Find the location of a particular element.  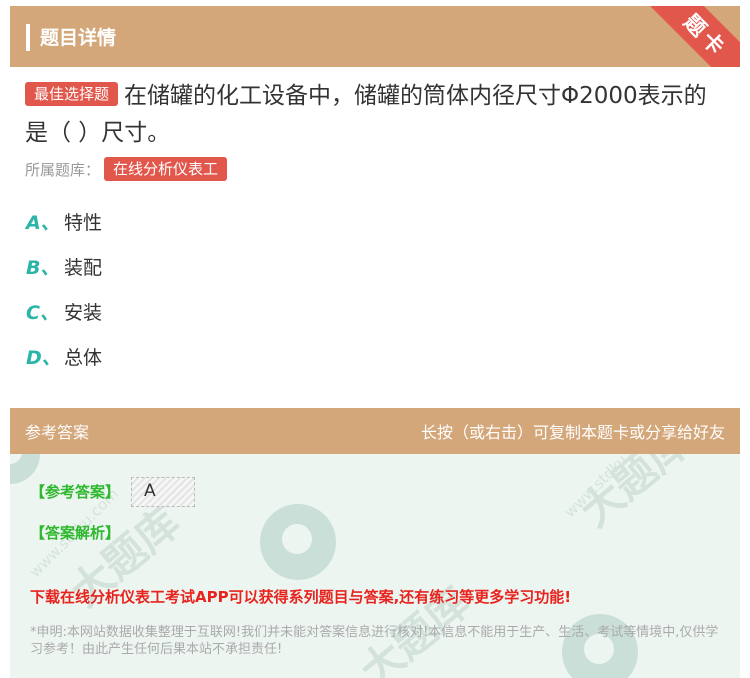

ribbon-label: 题卡 is located at coordinates (705, 35).